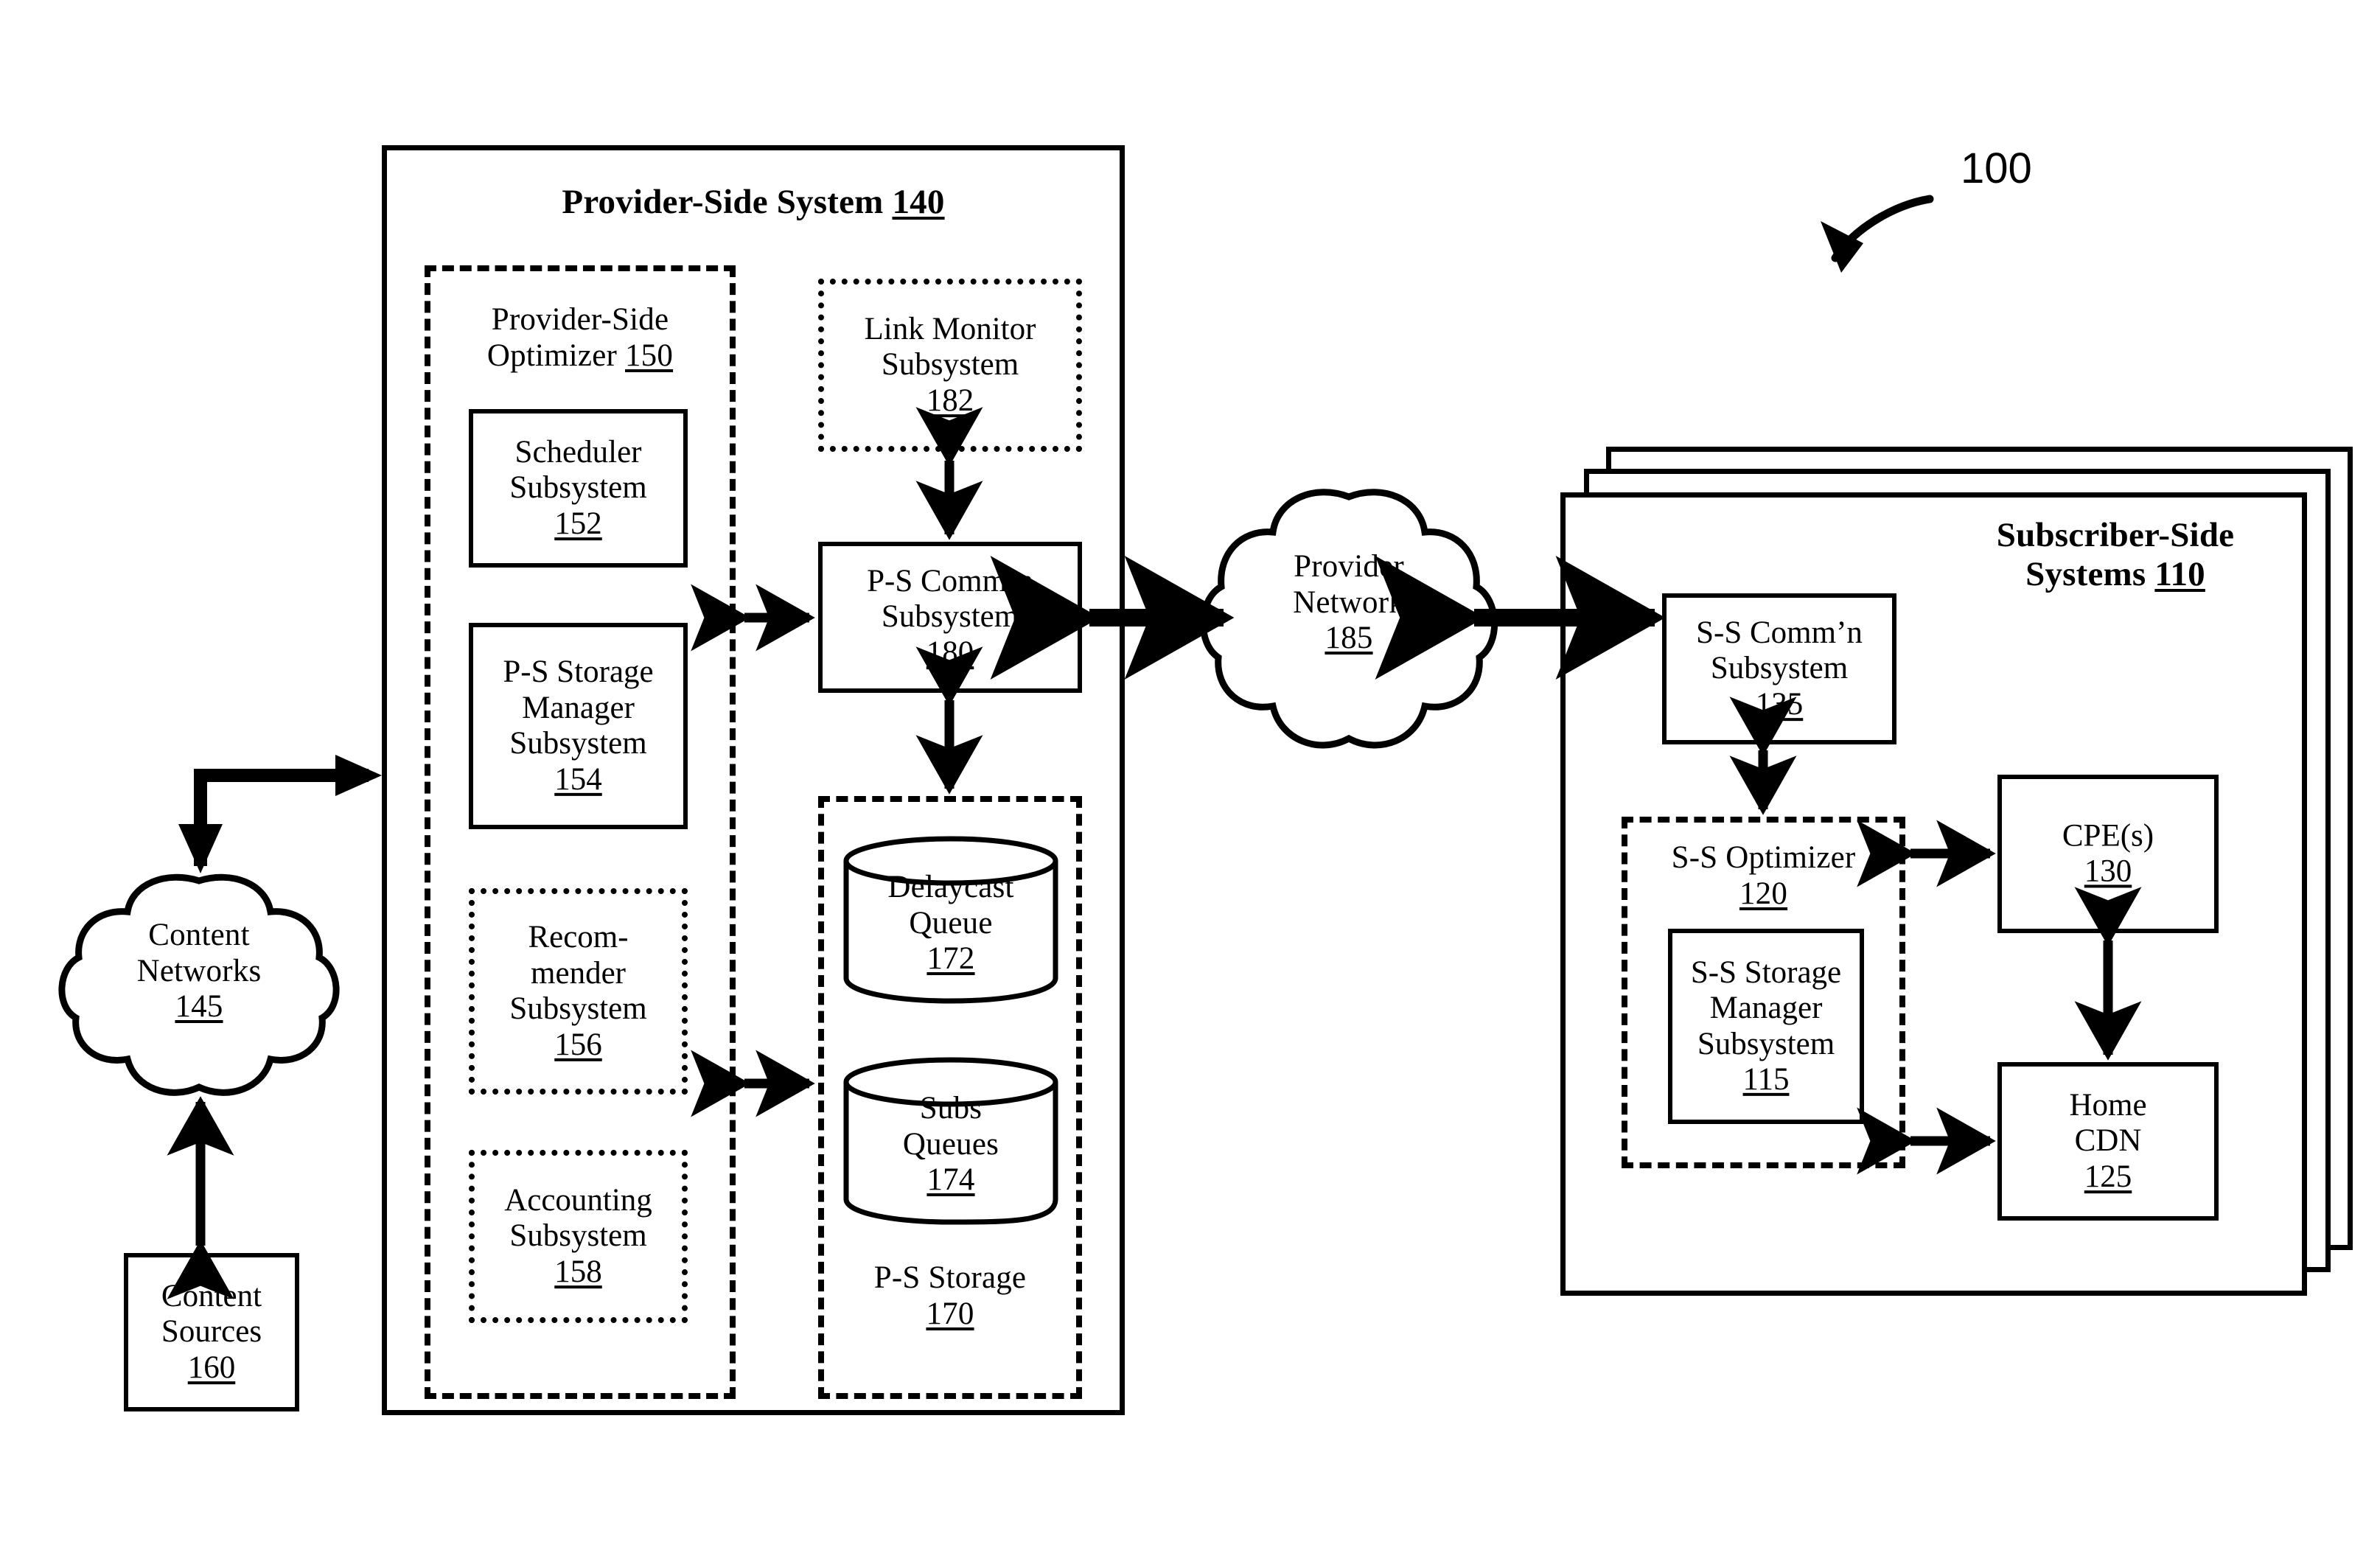  I want to click on scheduler-subsystem-box: Scheduler Subsystem 152, so click(579, 489).